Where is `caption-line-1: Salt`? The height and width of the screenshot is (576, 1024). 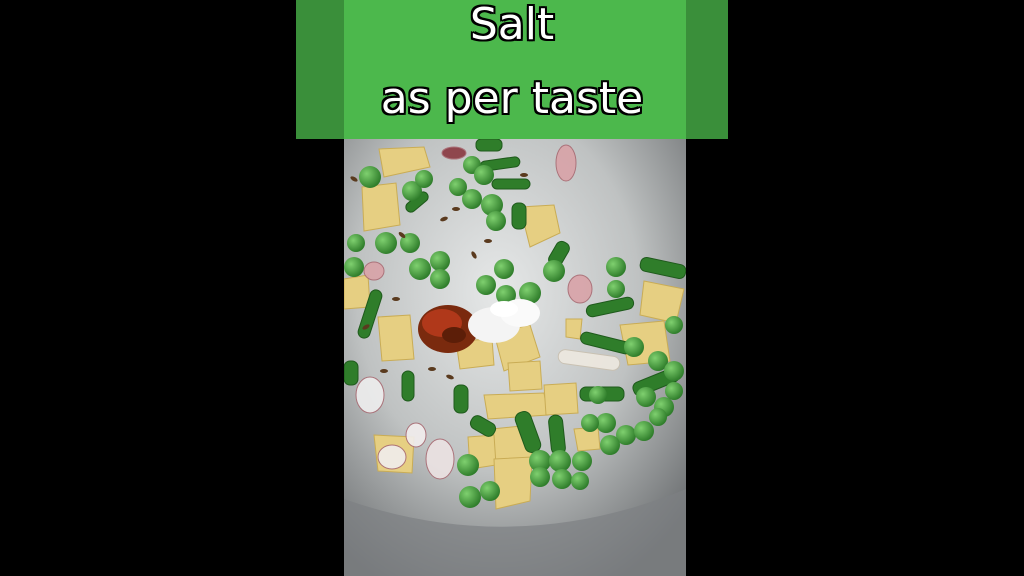 caption-line-1: Salt is located at coordinates (512, 25).